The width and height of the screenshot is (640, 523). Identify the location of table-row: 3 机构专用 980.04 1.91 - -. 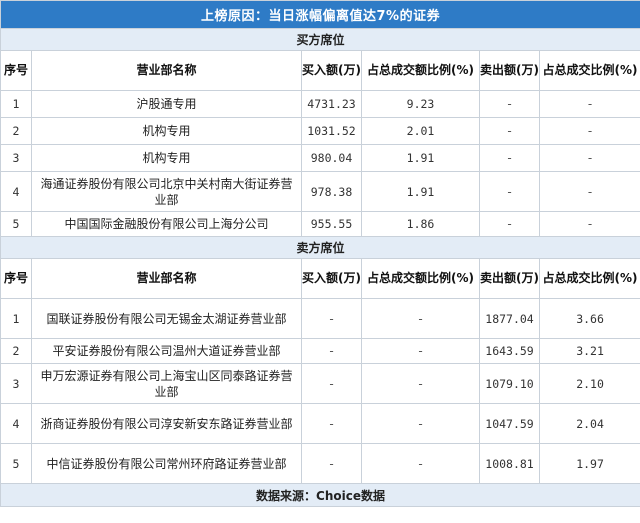
(320, 158).